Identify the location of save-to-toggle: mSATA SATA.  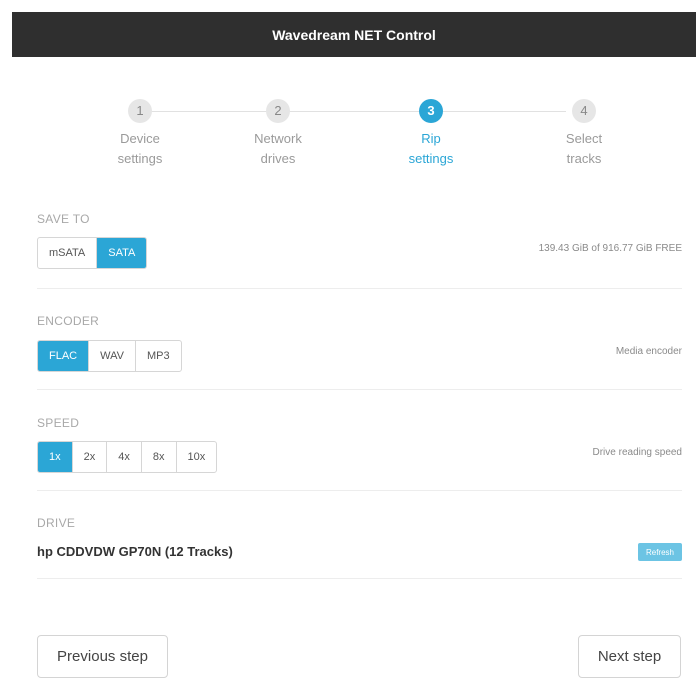
(92, 253).